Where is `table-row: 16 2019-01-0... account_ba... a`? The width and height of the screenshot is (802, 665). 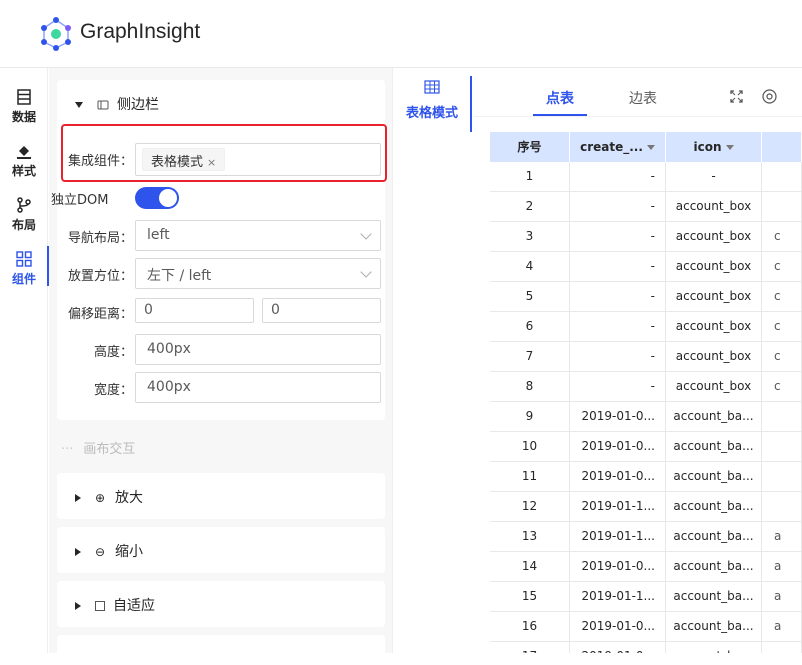 table-row: 16 2019-01-0... account_ba... a is located at coordinates (646, 627).